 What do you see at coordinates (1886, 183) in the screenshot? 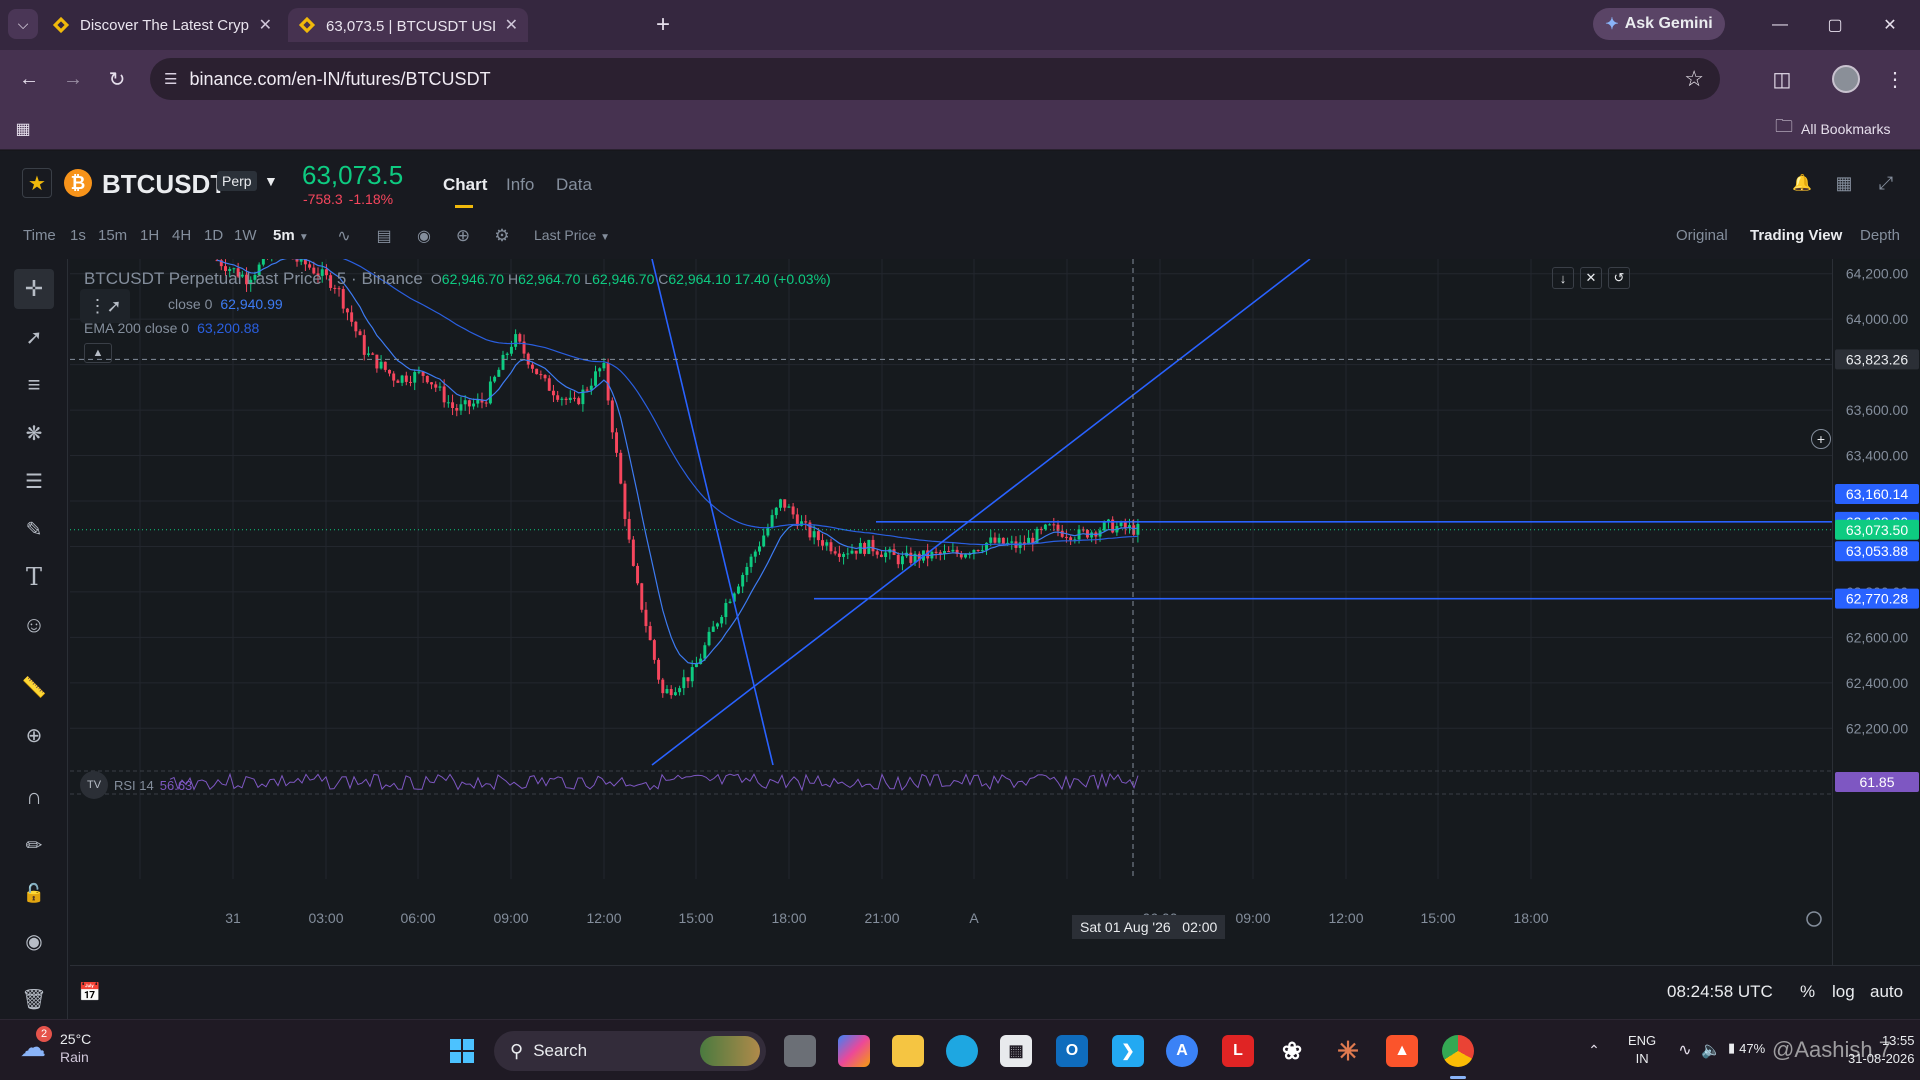
I see `collapse-icon: ⤢` at bounding box center [1886, 183].